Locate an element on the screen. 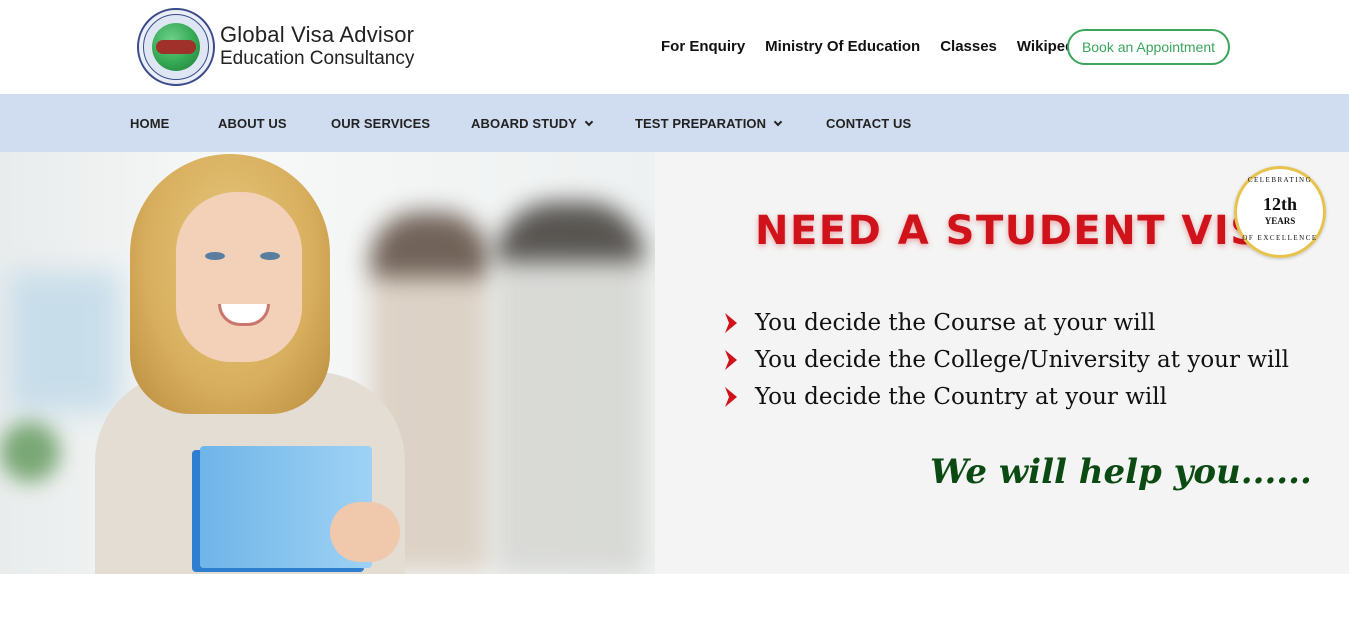 The height and width of the screenshot is (640, 1349). student-face is located at coordinates (239, 277).